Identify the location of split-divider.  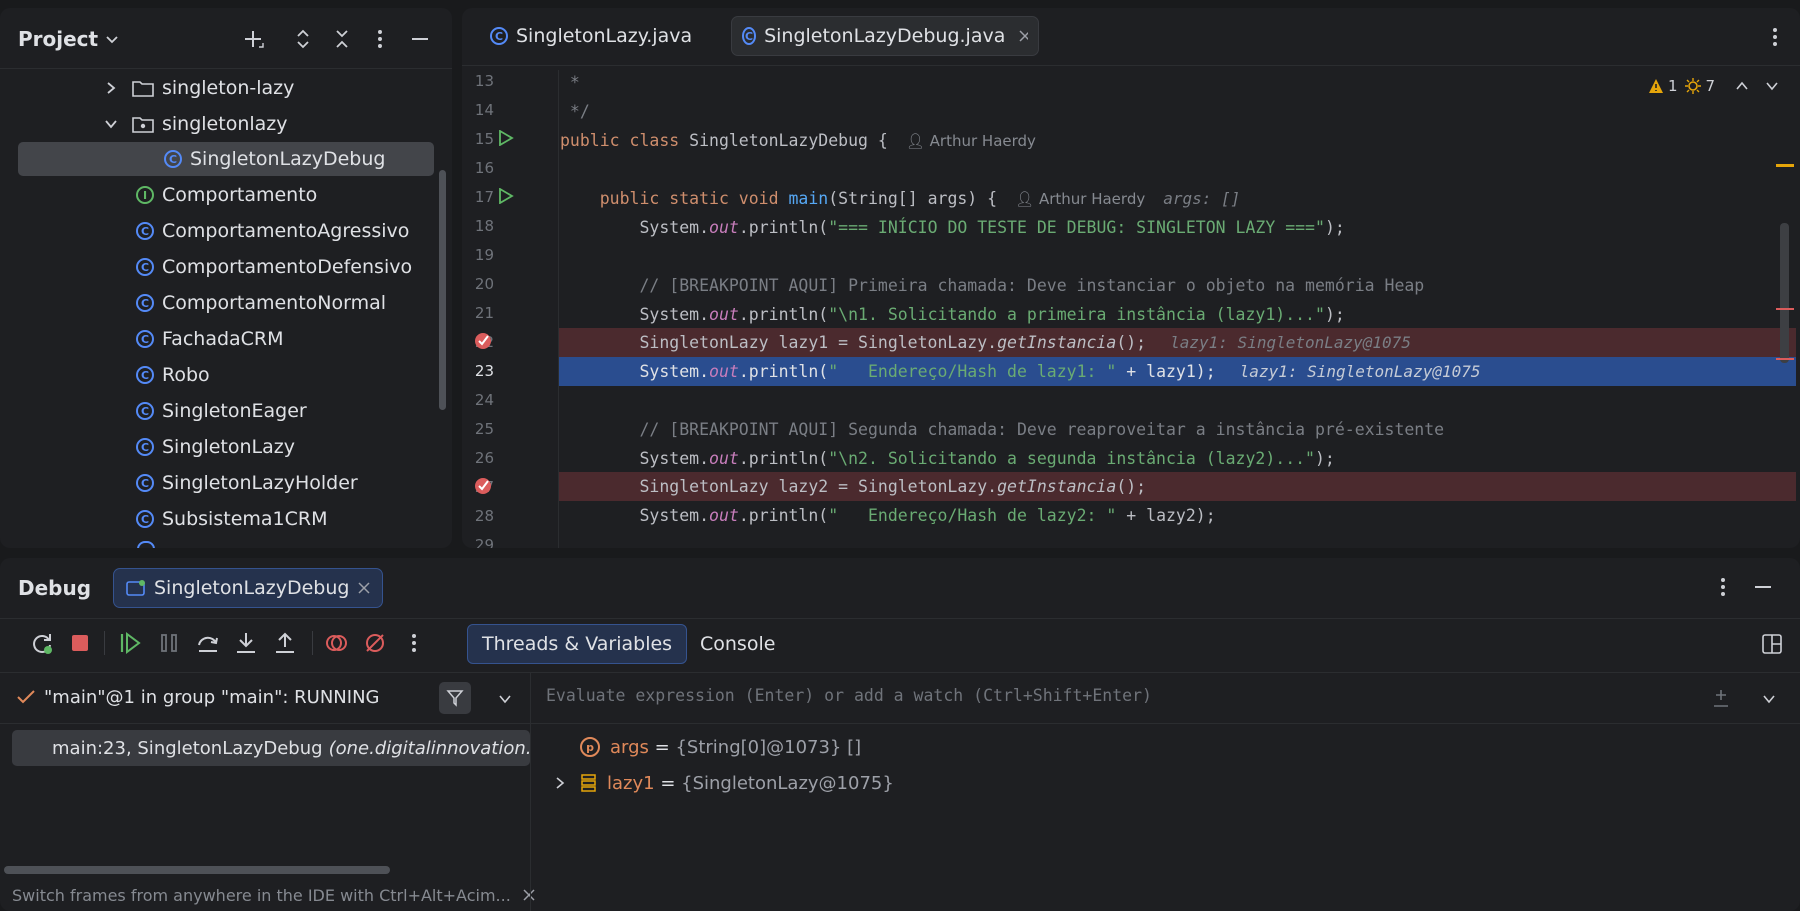
(530, 792).